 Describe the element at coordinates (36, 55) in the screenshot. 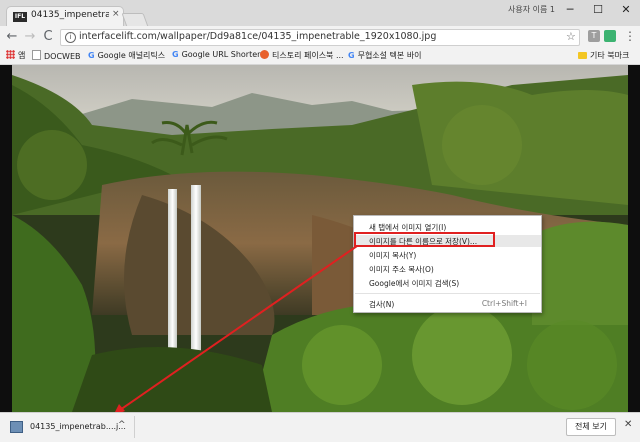

I see `document-icon` at that location.